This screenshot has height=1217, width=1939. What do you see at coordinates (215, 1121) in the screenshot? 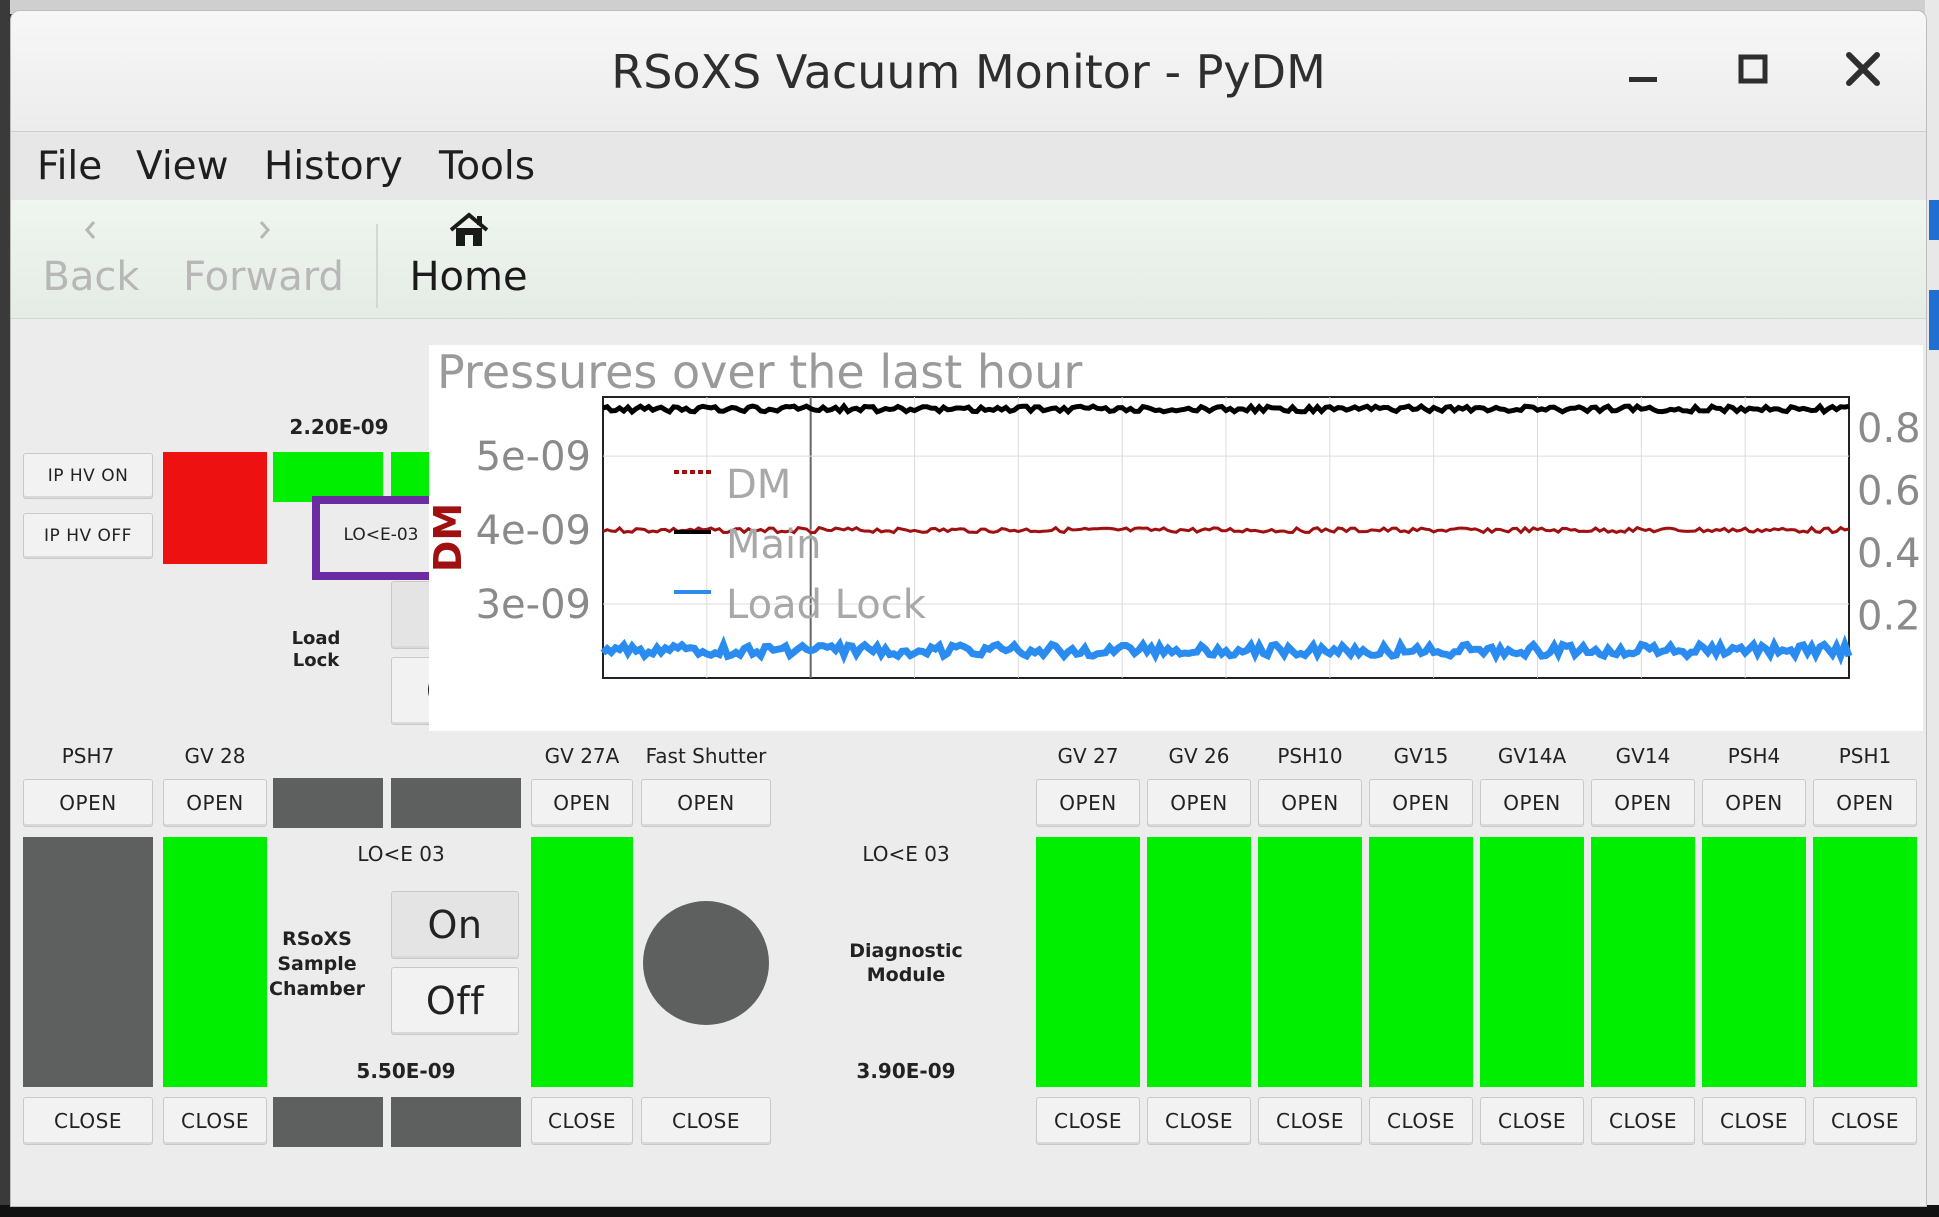
I see `close-button-gv-28: CLOSE` at bounding box center [215, 1121].